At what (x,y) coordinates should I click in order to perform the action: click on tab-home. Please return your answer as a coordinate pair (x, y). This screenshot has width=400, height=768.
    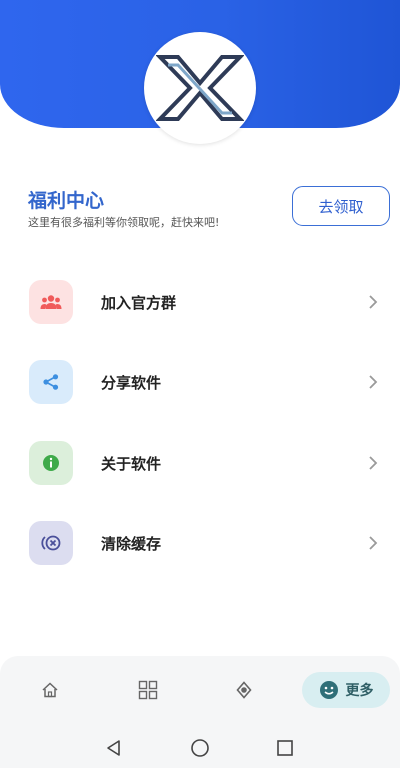
    Looking at the image, I should click on (50, 690).